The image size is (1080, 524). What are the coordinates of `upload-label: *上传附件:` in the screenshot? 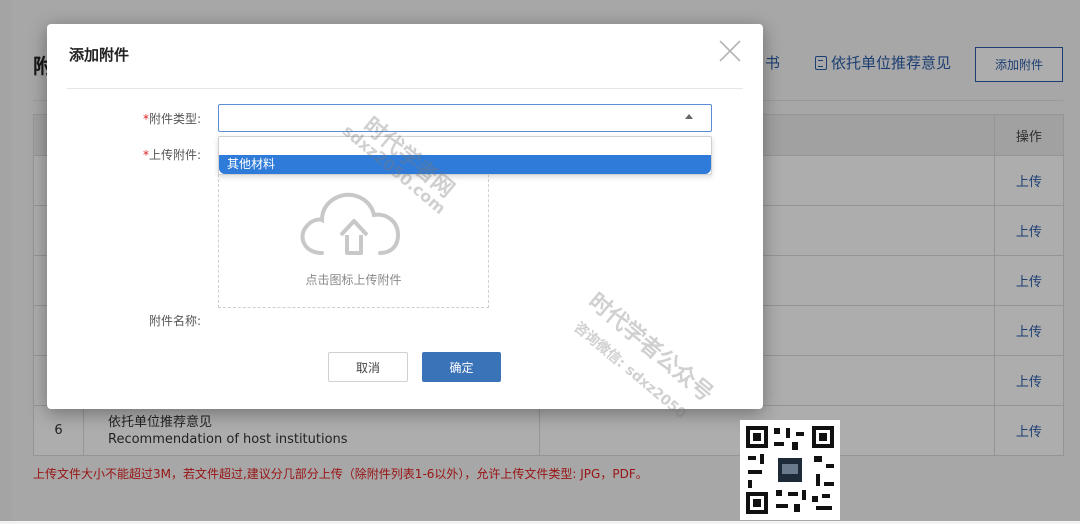 It's located at (171, 155).